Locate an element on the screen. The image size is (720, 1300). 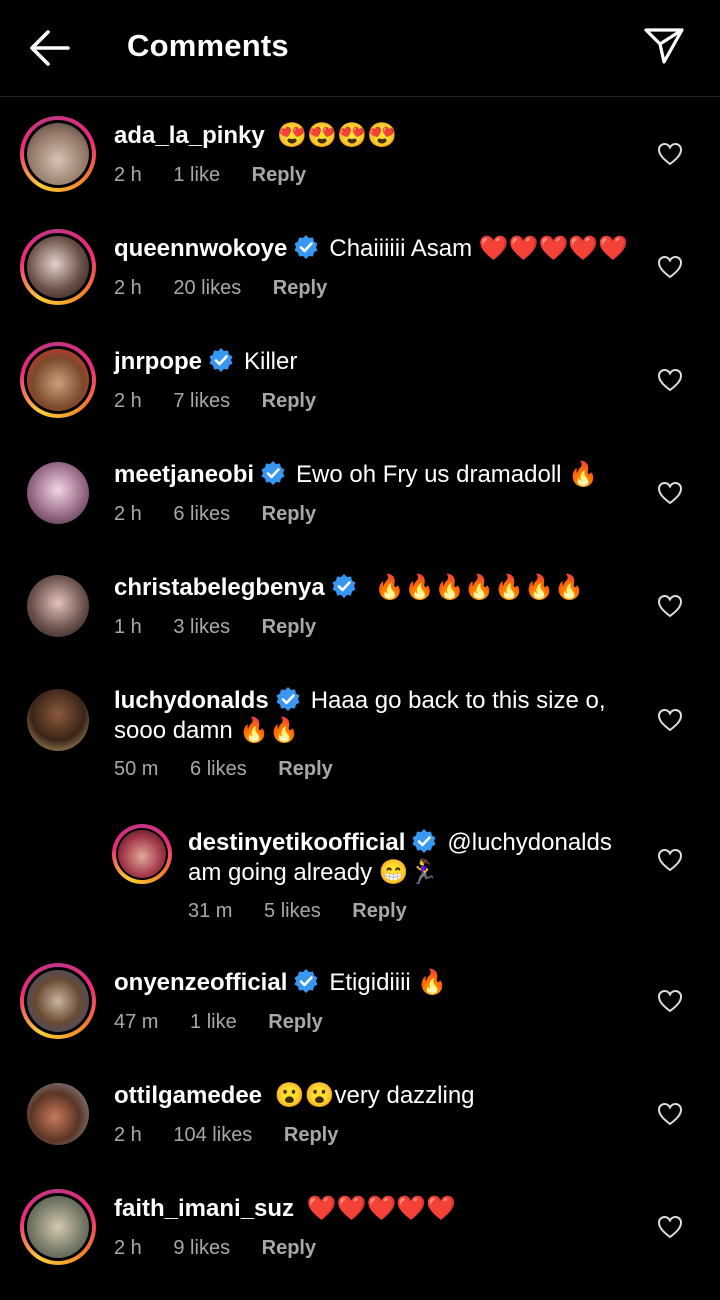
comment-username: jnrpope is located at coordinates (158, 361).